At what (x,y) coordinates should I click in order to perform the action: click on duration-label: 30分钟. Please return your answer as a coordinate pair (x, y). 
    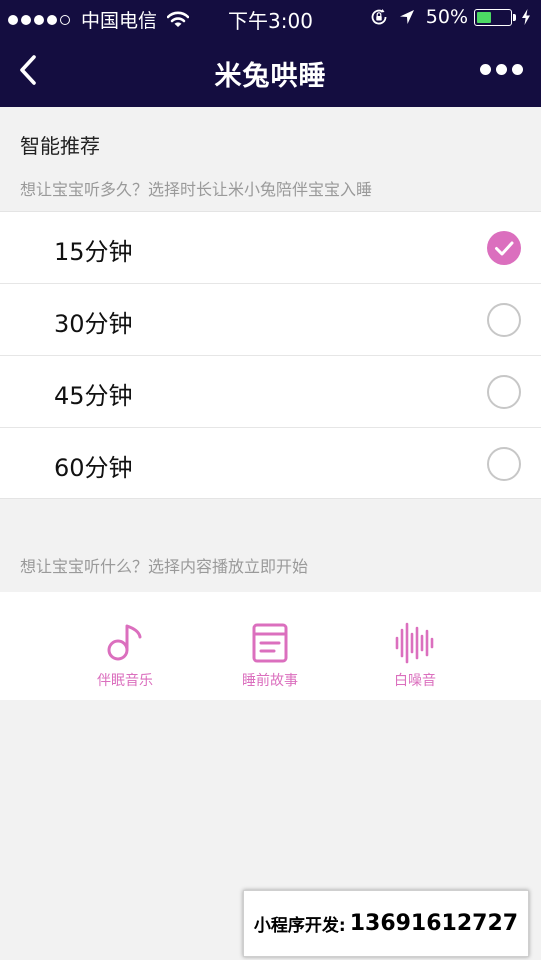
    Looking at the image, I should click on (93, 324).